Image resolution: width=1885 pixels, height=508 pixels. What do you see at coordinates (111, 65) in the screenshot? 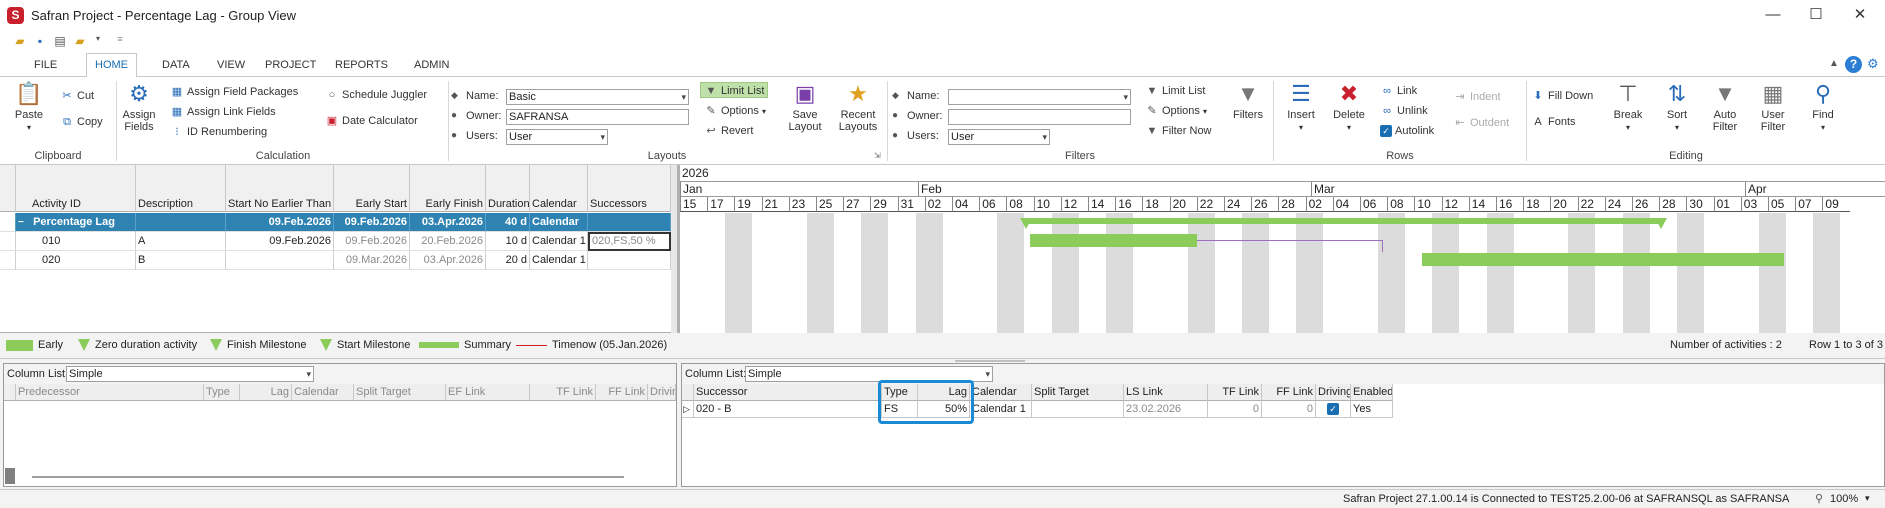
I see `tab-home: HOME` at bounding box center [111, 65].